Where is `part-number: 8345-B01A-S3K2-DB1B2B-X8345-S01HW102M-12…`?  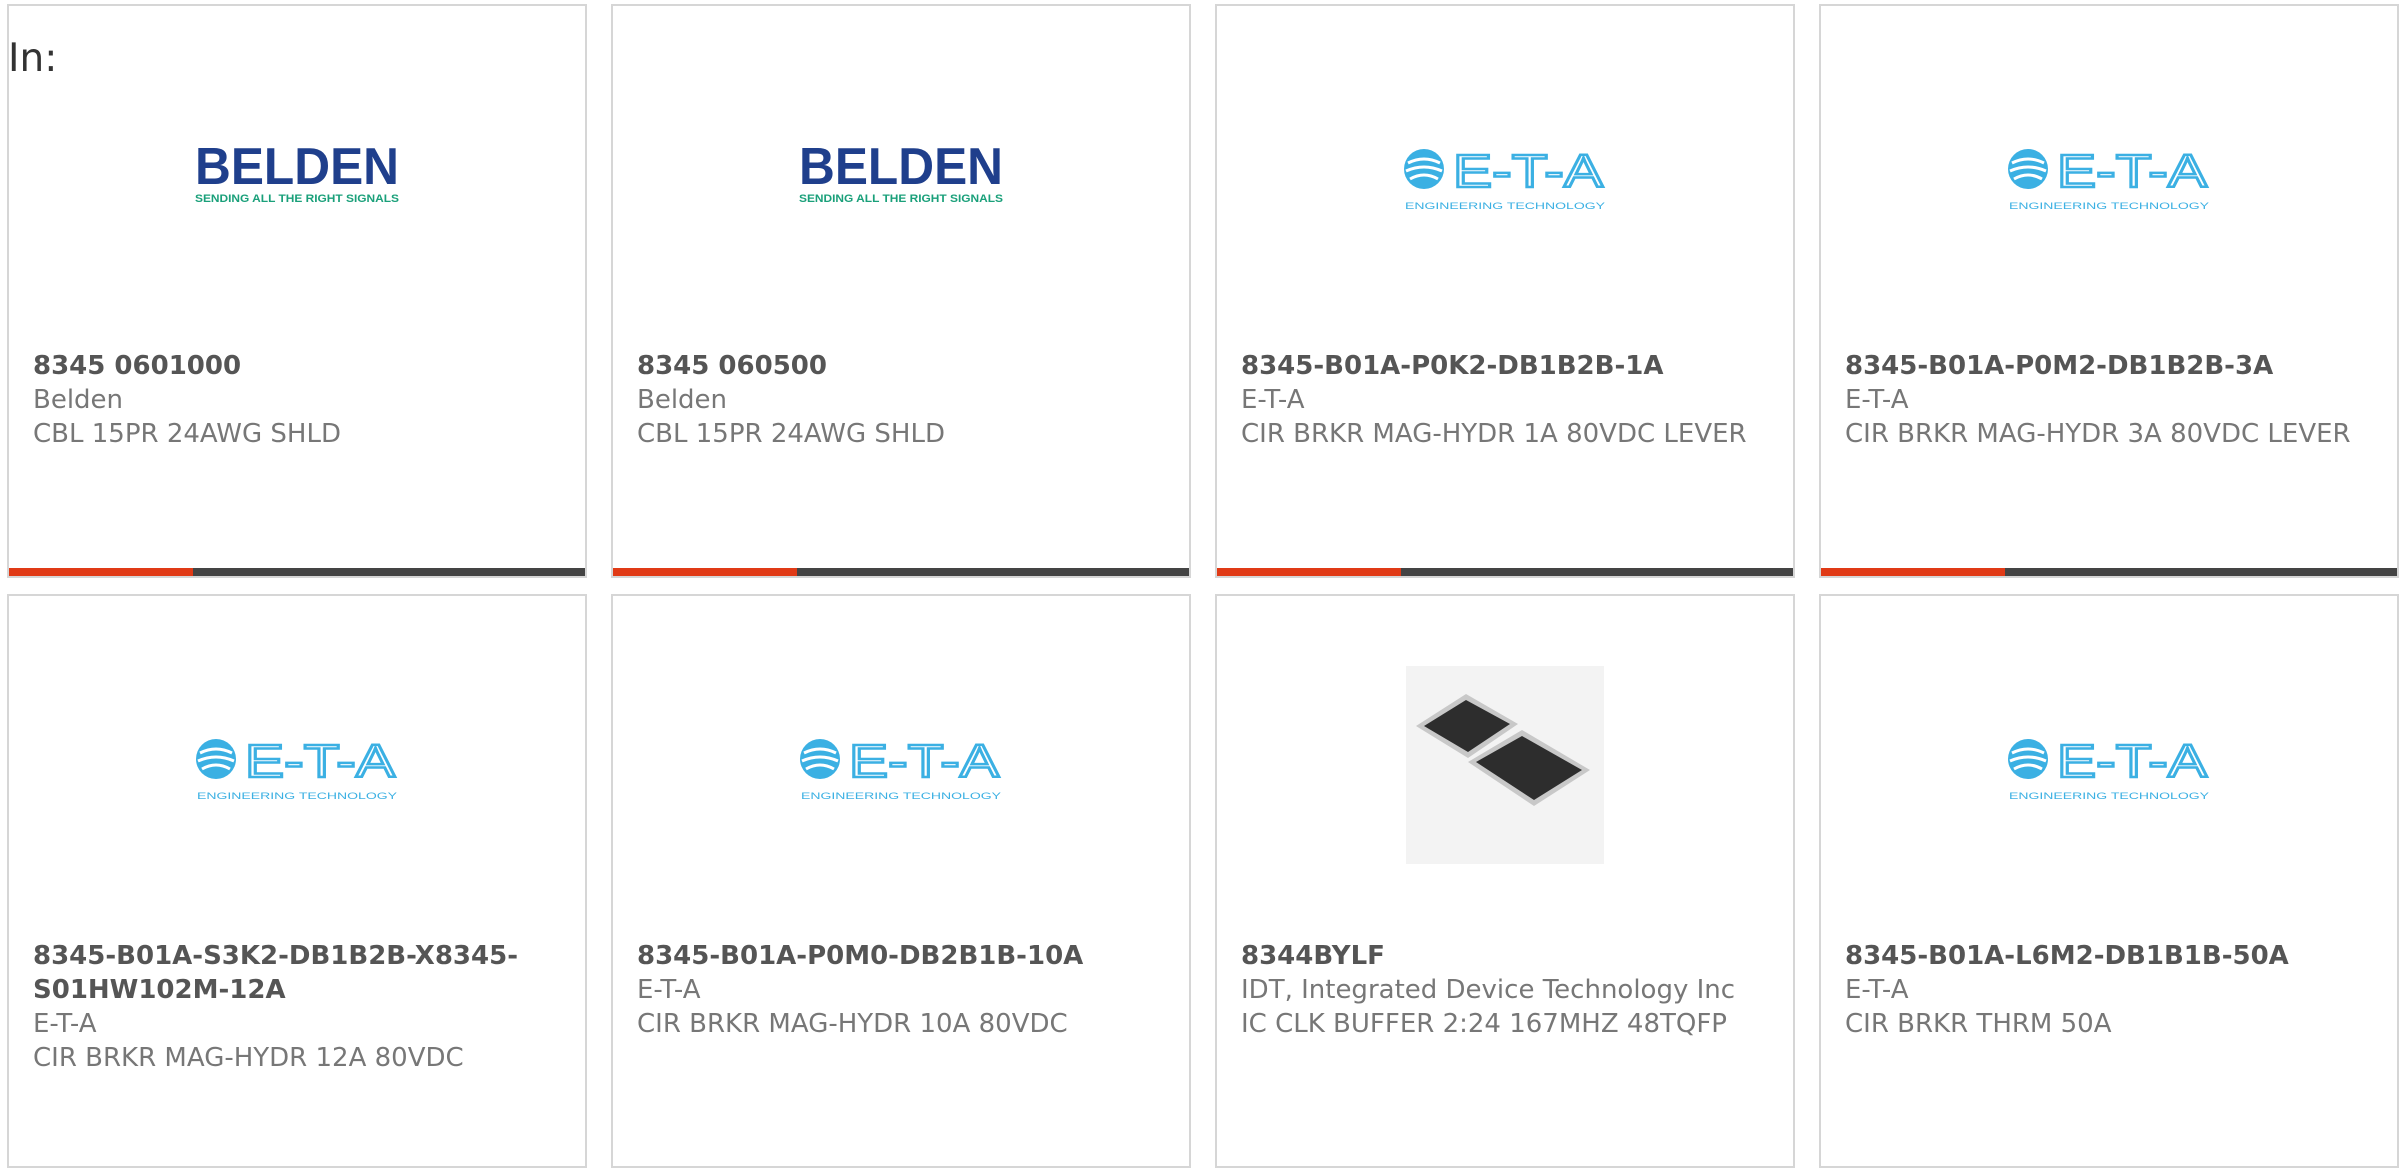
part-number: 8345-B01A-S3K2-DB1B2B-X8345-S01HW102M-12… is located at coordinates (297, 973).